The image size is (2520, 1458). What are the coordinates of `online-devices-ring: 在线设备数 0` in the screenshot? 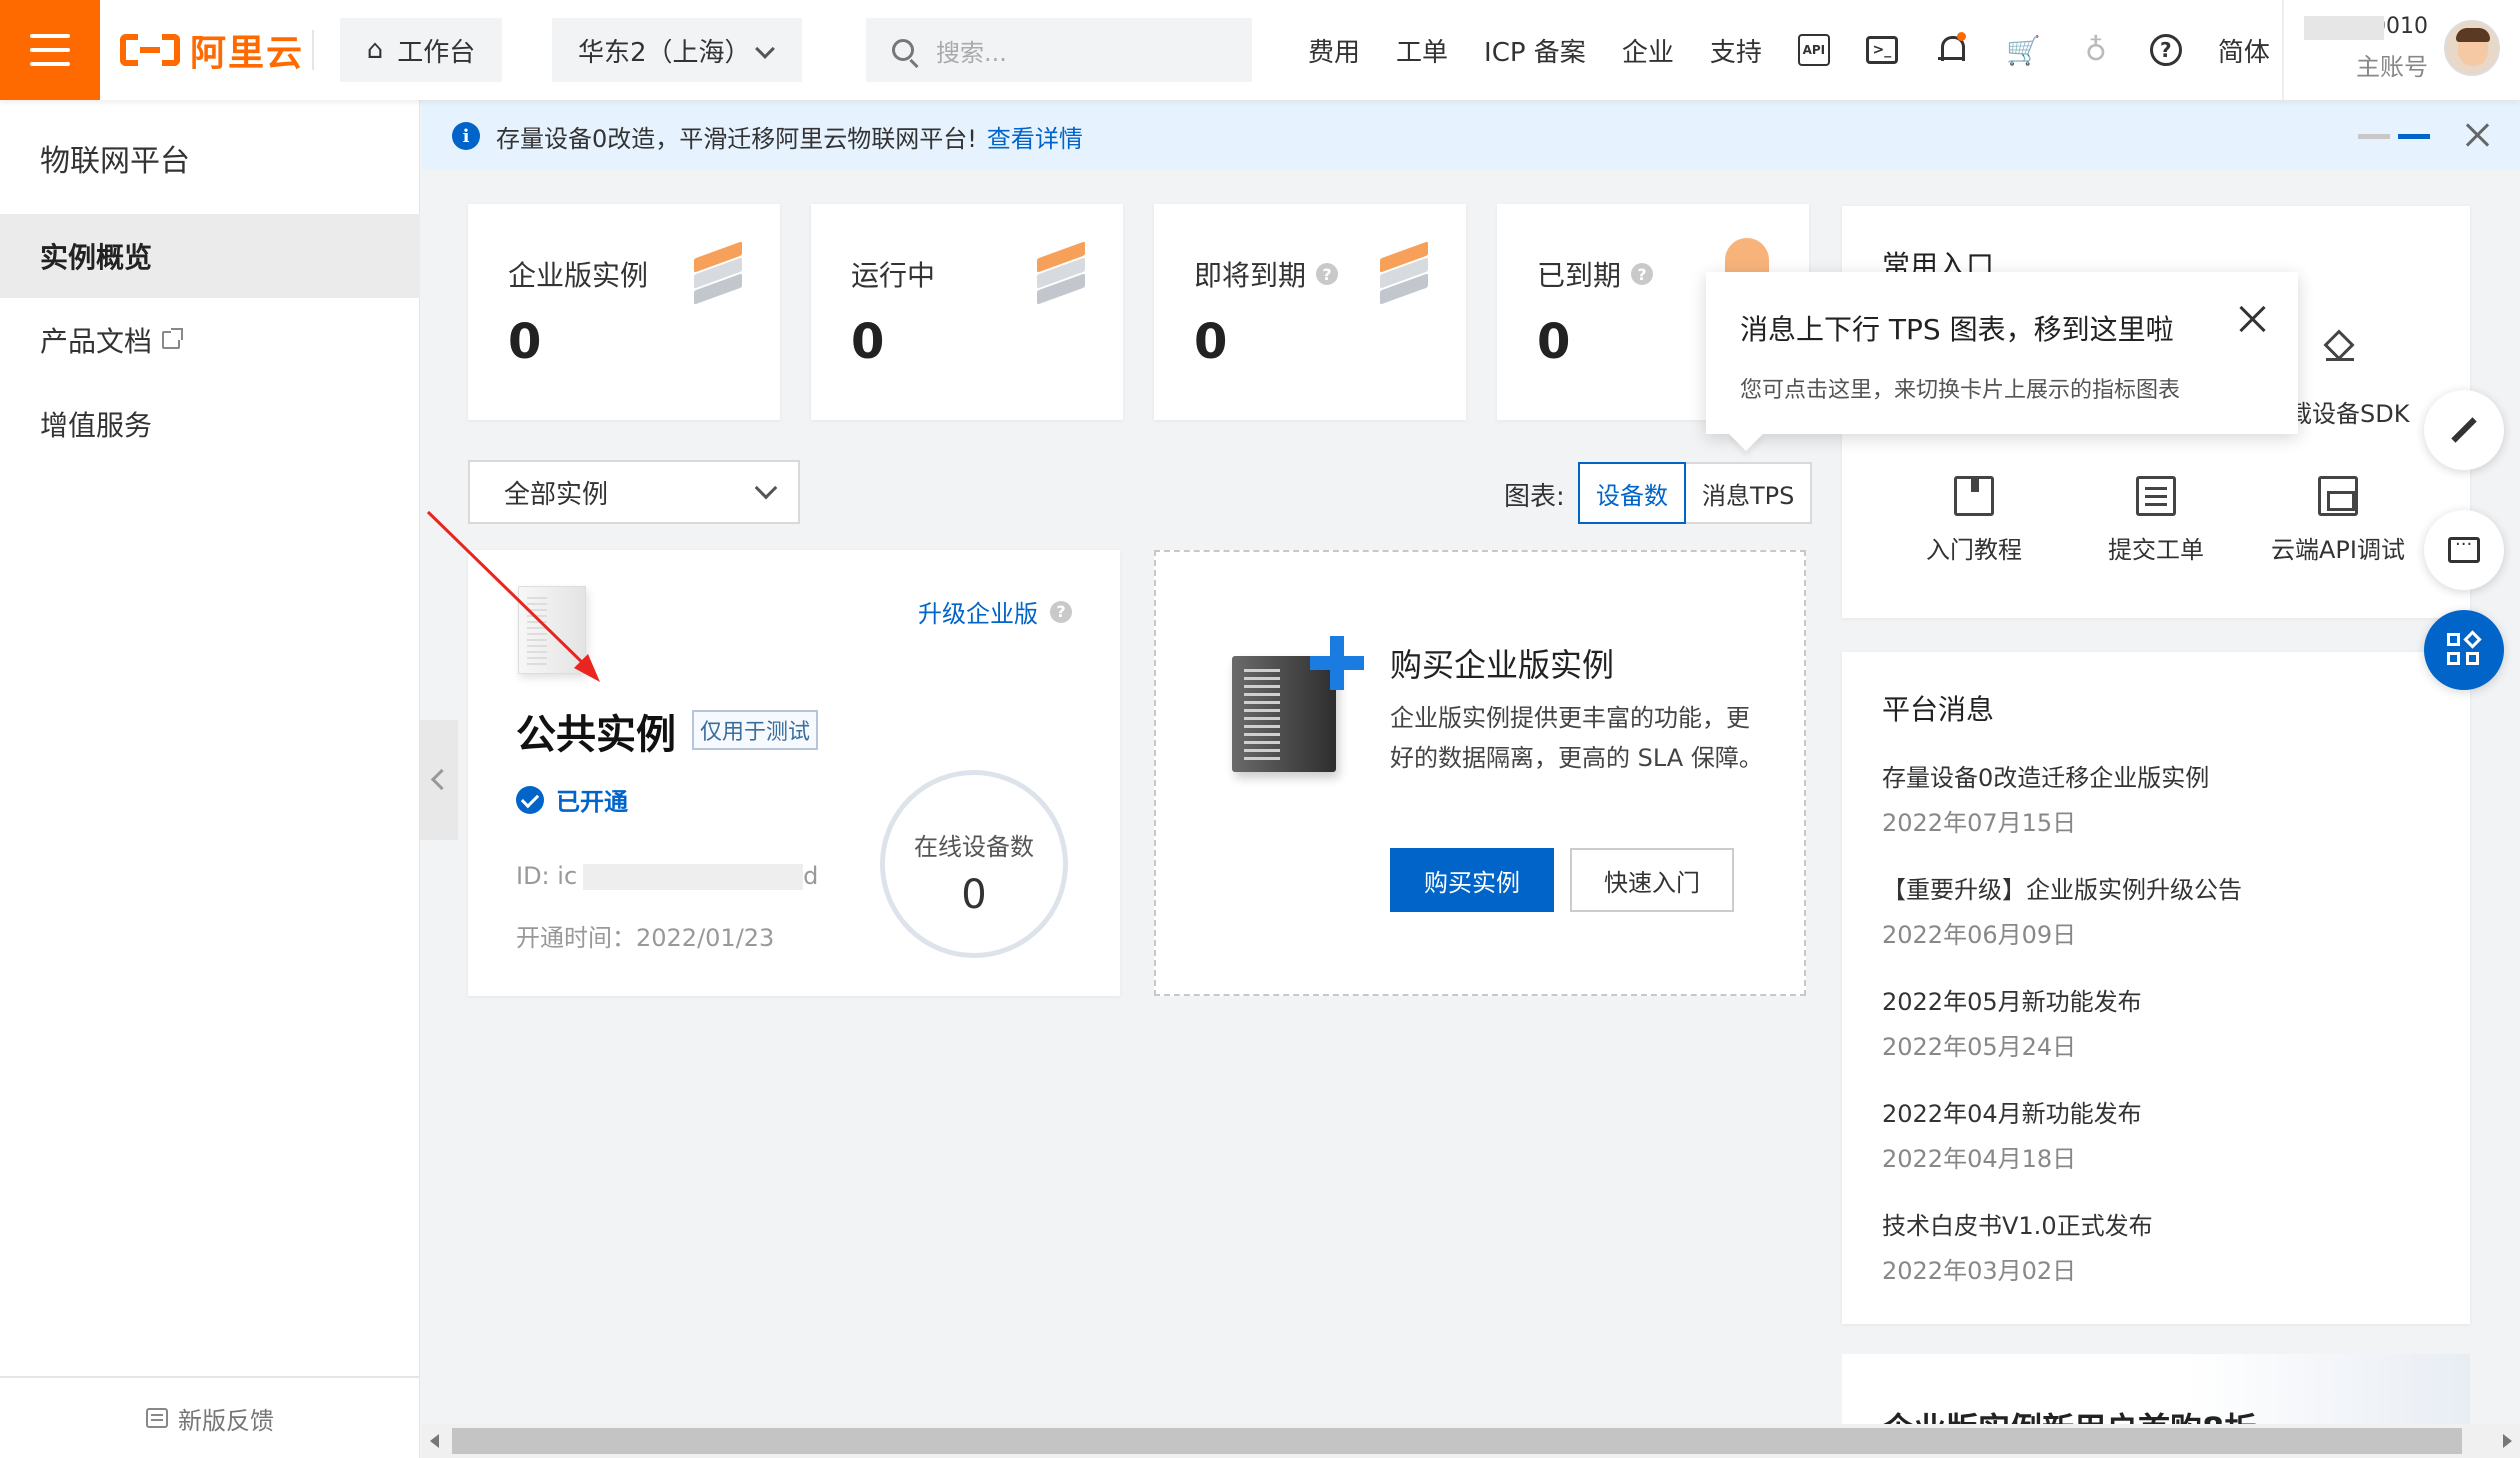 It's located at (974, 864).